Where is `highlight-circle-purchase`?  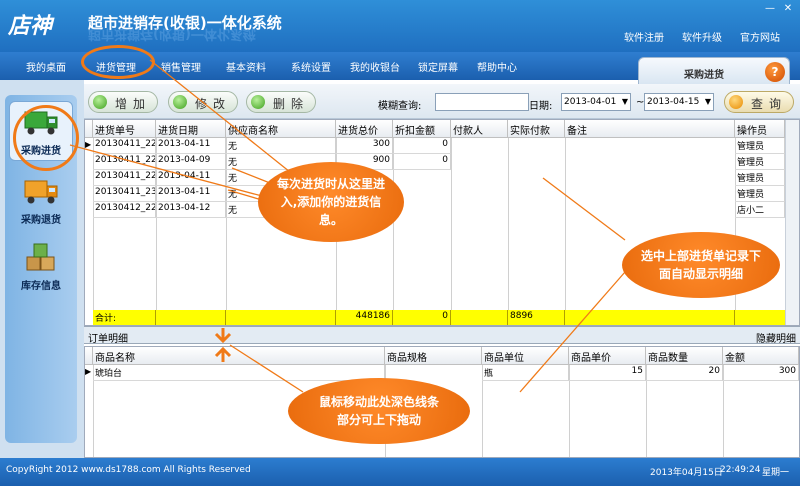 highlight-circle-purchase is located at coordinates (46, 138).